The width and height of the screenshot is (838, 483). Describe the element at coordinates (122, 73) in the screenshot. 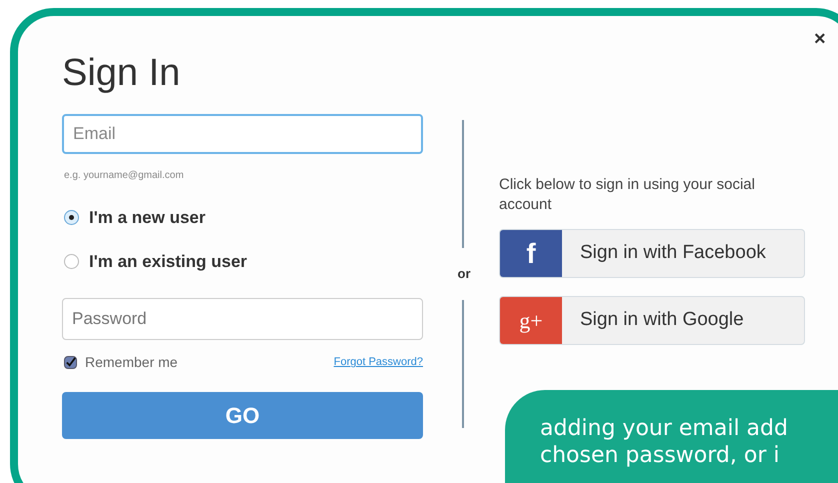

I see `dialog-title: Sign In` at that location.